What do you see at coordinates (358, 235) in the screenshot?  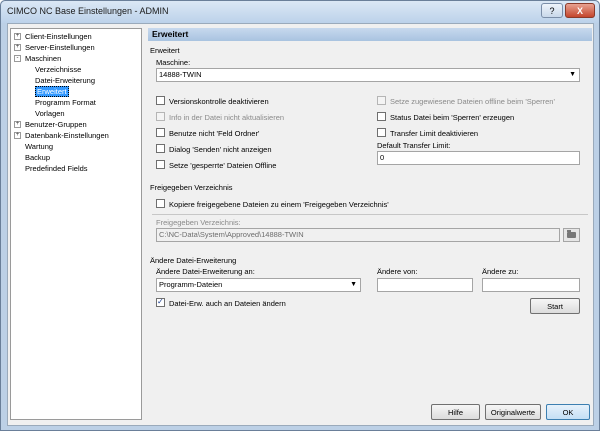 I see `freigegeben-path-input: C:\NC-Data\System\Approved\14888-TWIN` at bounding box center [358, 235].